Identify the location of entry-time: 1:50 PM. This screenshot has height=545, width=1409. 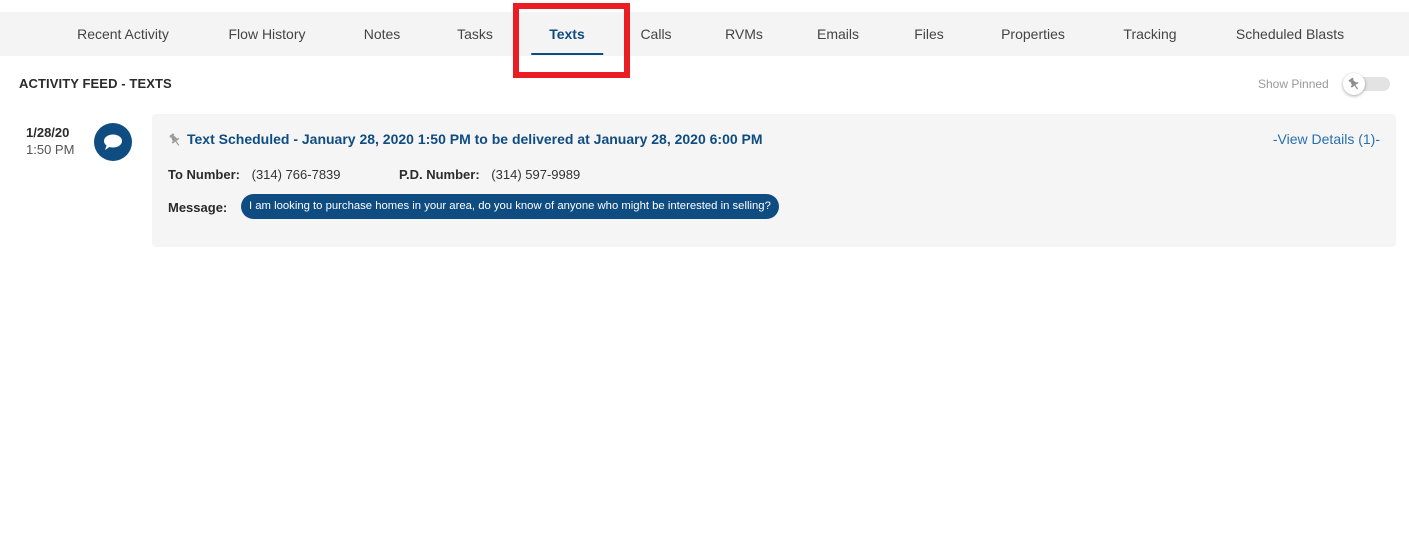
(50, 149).